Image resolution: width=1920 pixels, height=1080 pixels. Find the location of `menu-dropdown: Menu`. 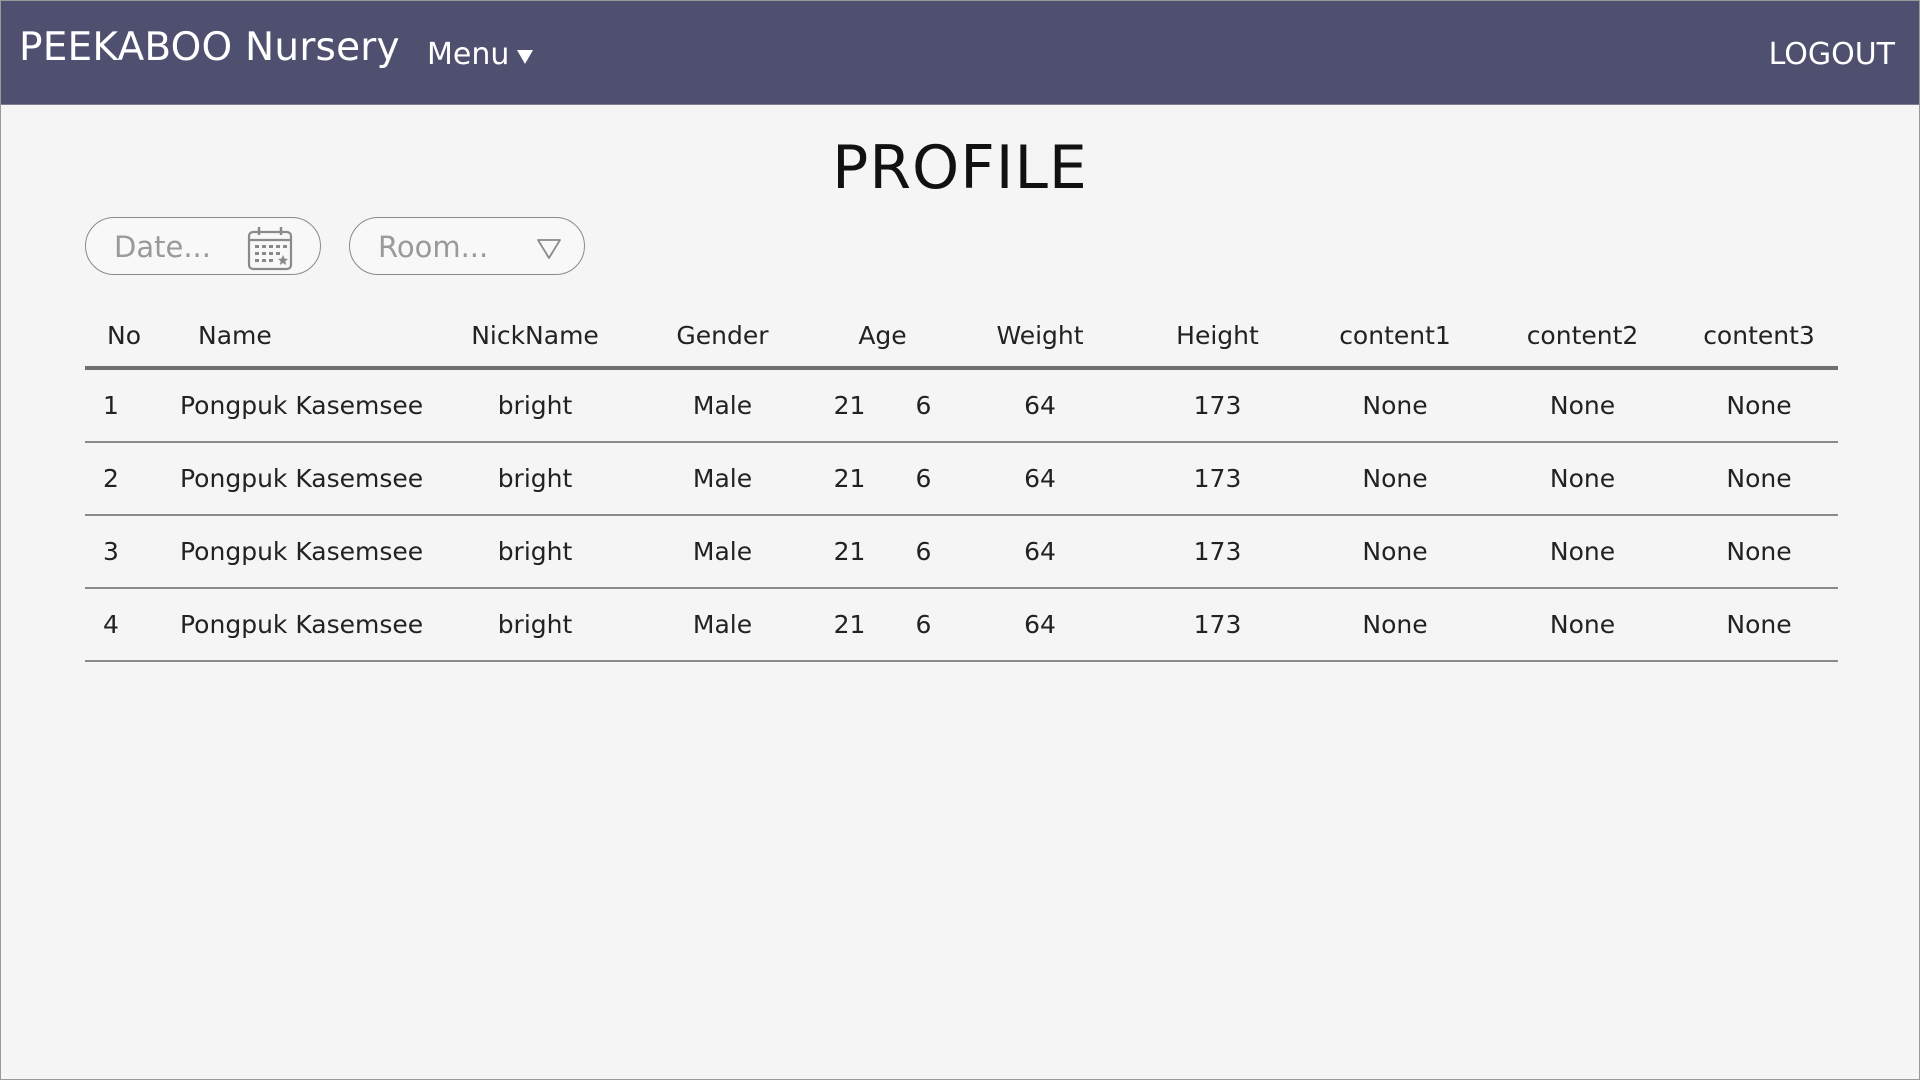

menu-dropdown: Menu is located at coordinates (480, 54).